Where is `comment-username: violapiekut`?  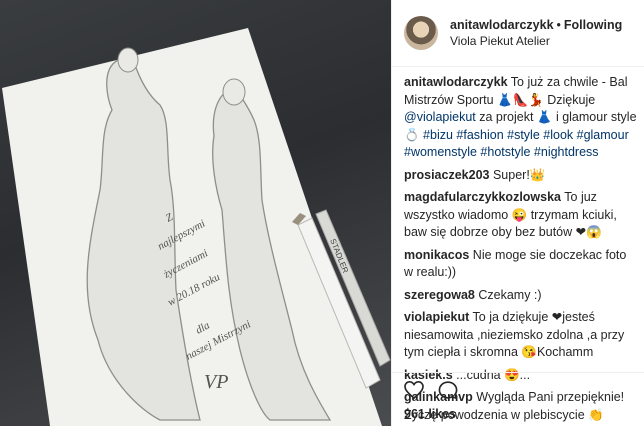 comment-username: violapiekut is located at coordinates (436, 317).